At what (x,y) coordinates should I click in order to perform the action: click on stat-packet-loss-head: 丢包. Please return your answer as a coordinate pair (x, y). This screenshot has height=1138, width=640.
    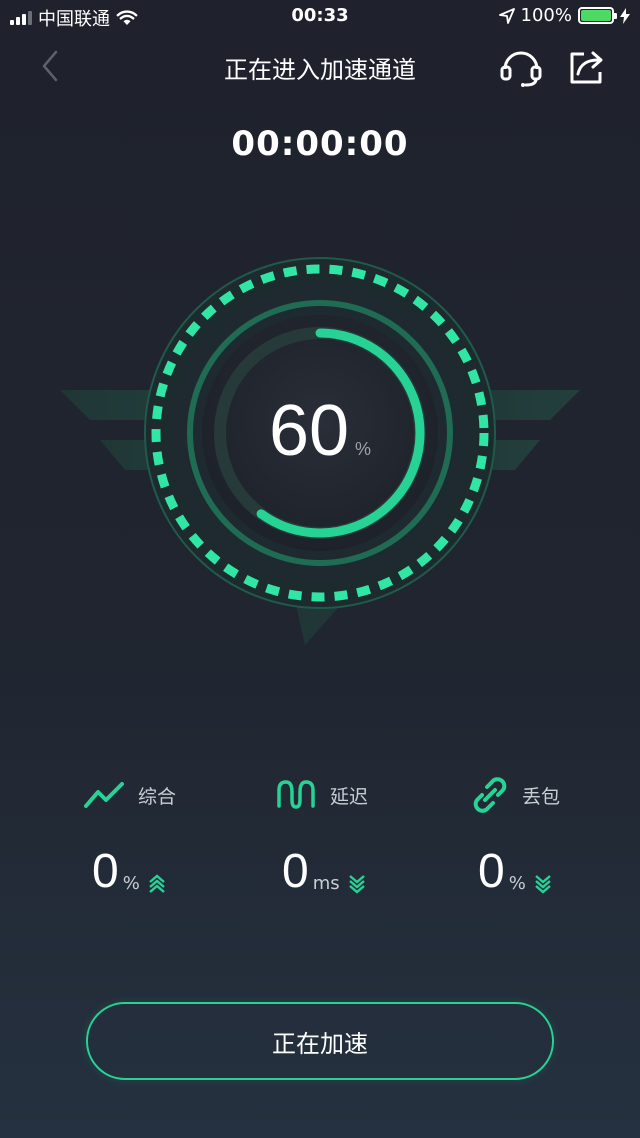
    Looking at the image, I should click on (556, 795).